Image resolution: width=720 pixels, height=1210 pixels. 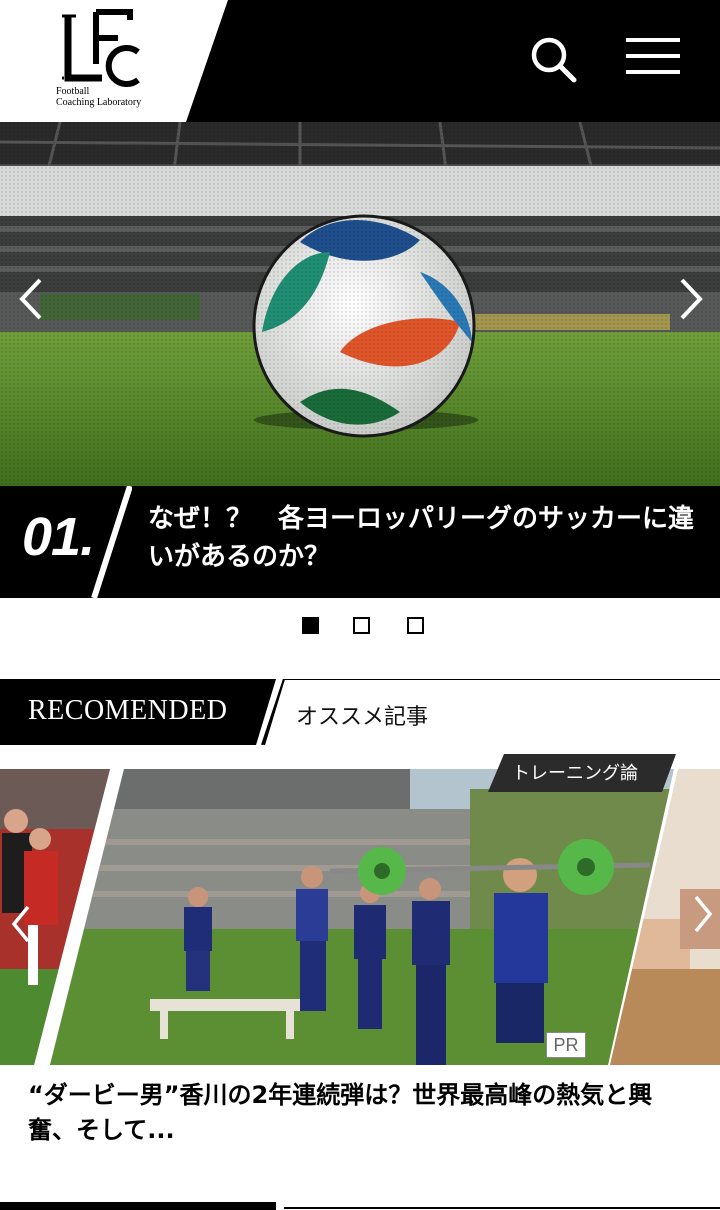 What do you see at coordinates (21, 924) in the screenshot?
I see `carousel-prev-button` at bounding box center [21, 924].